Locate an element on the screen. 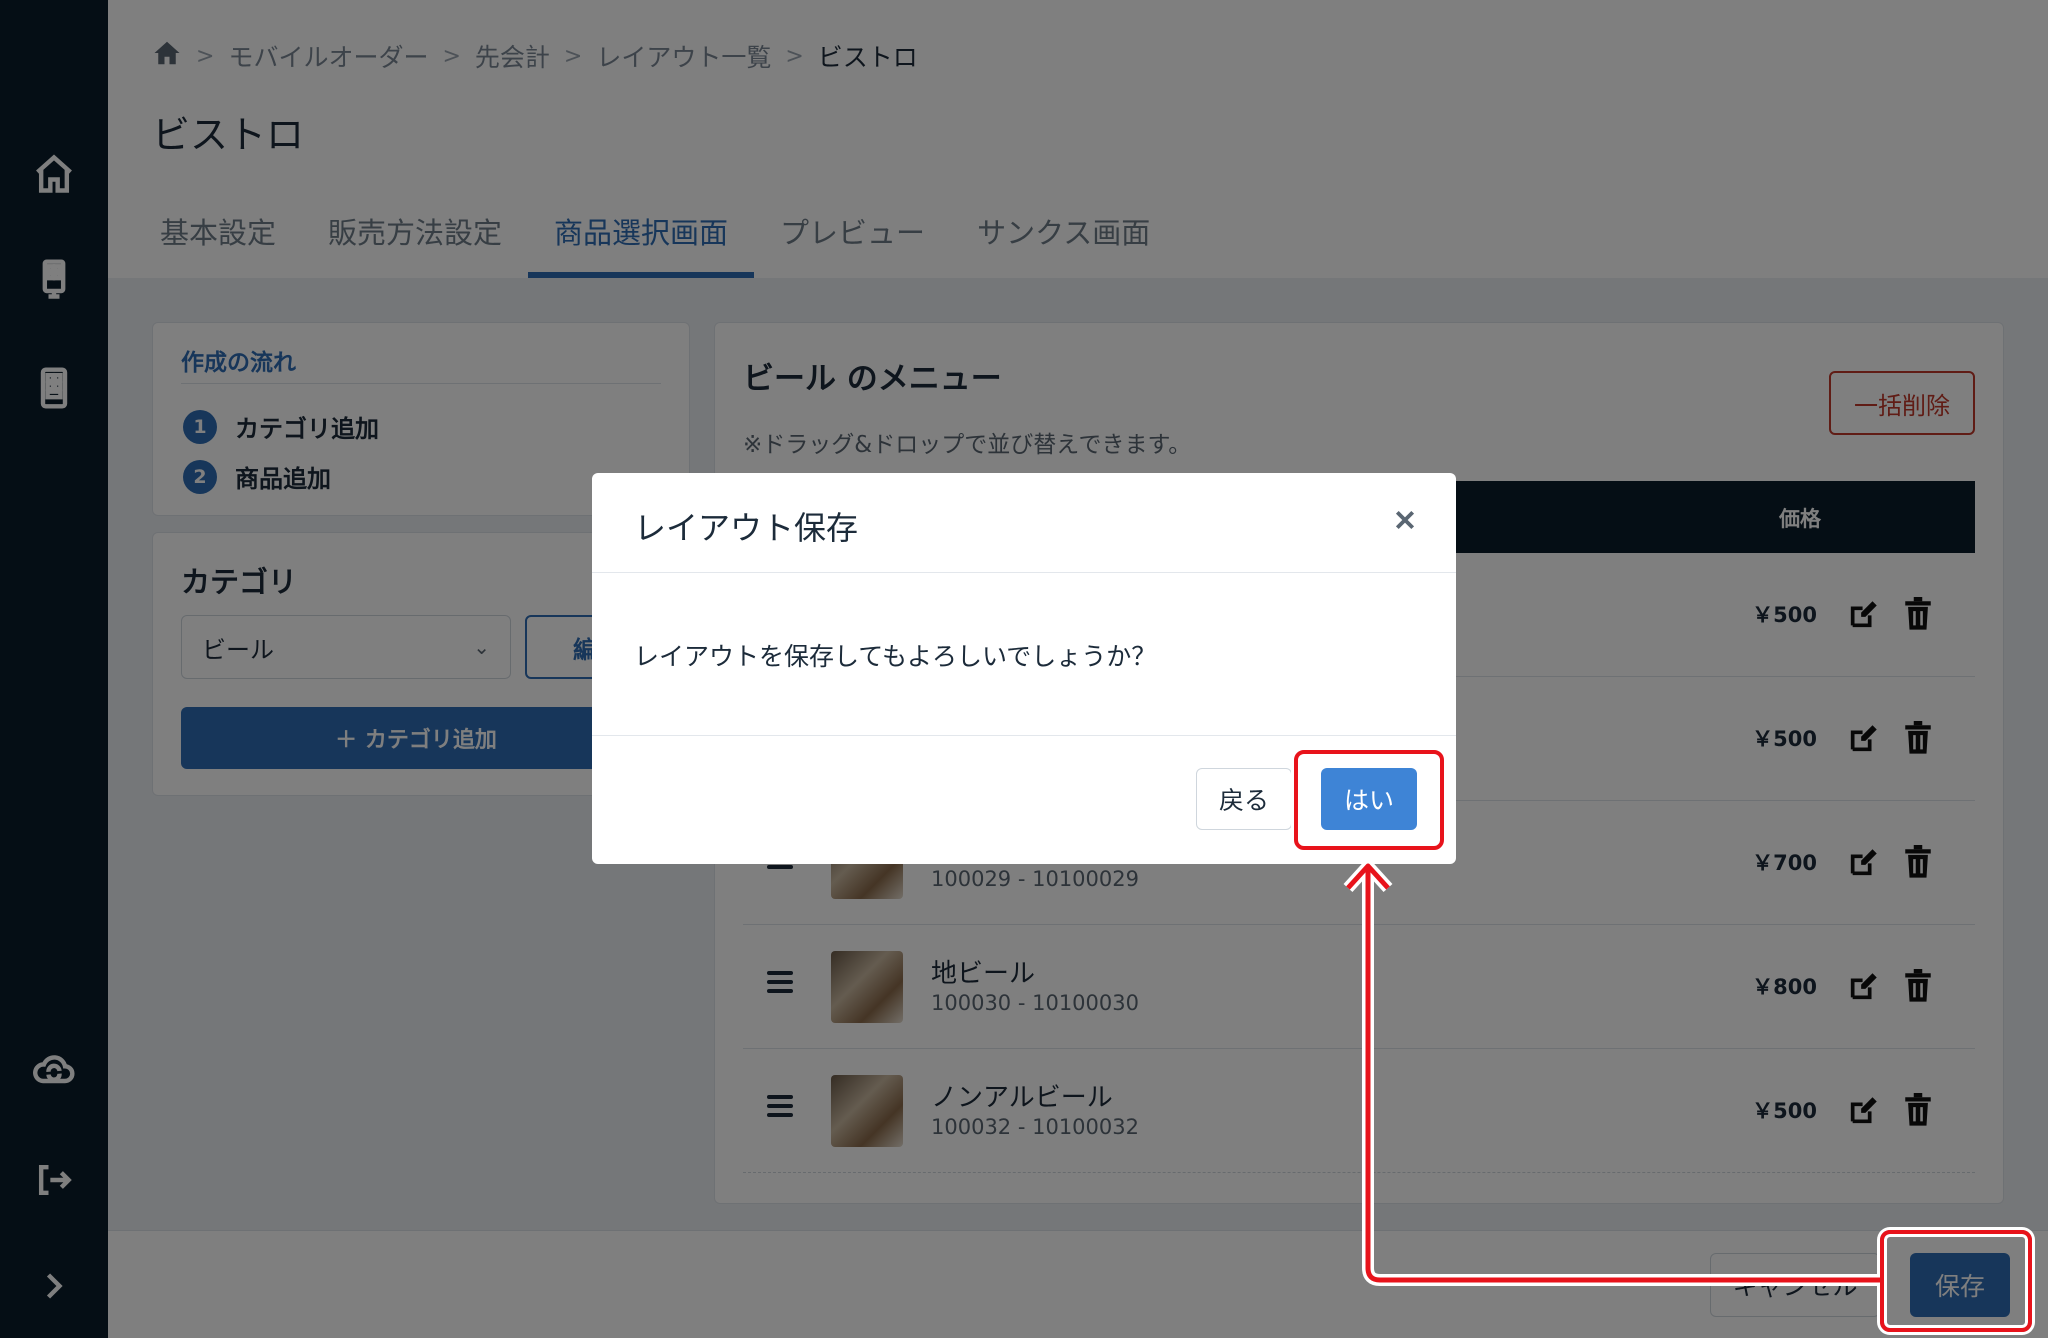 Image resolution: width=2048 pixels, height=1338 pixels. yes-button-highlight is located at coordinates (1369, 800).